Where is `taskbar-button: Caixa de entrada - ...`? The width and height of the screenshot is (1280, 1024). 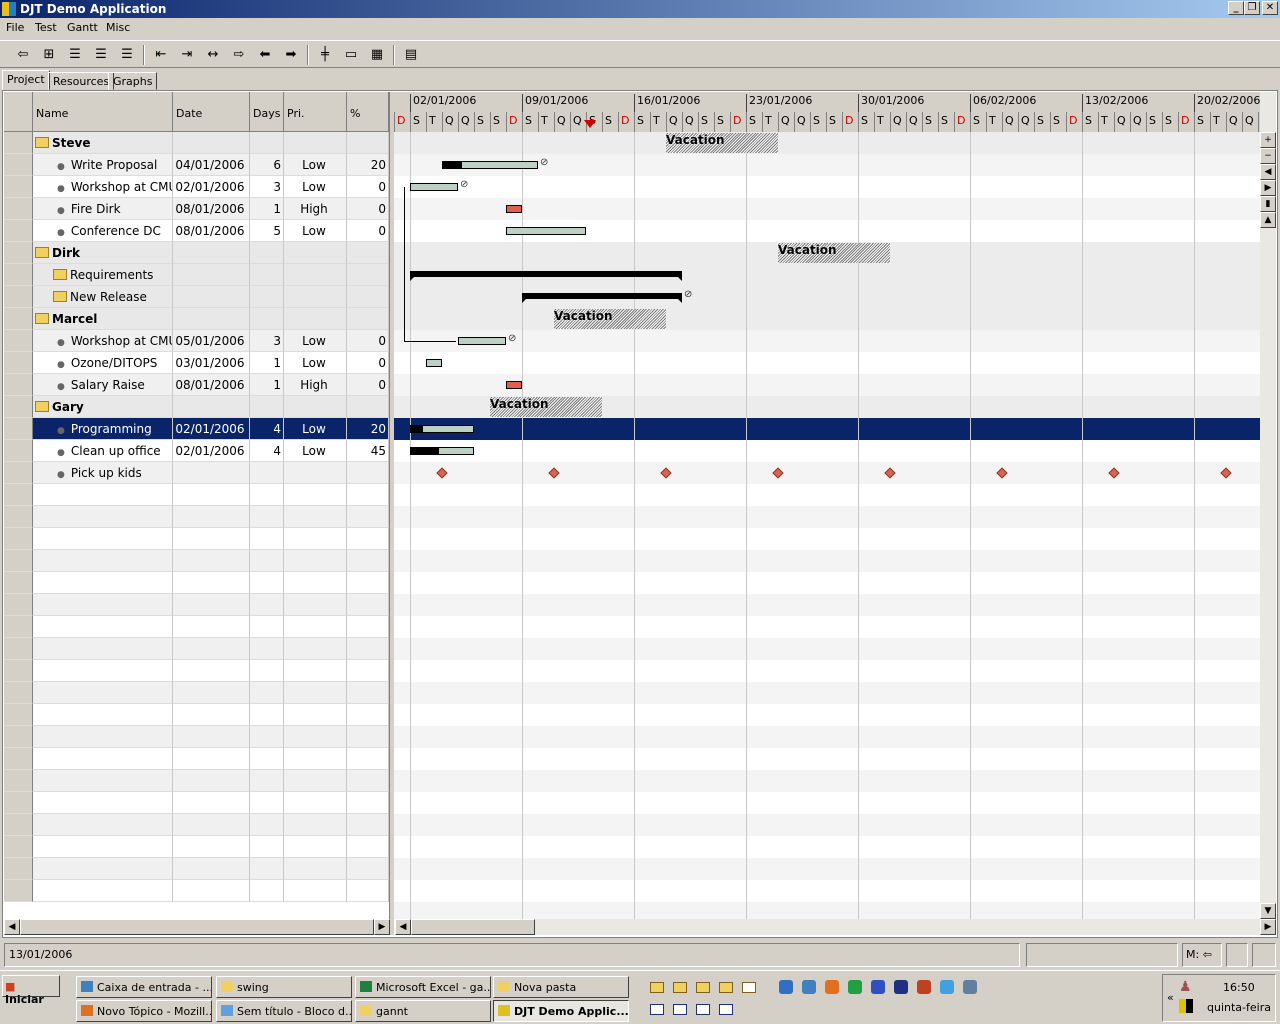 taskbar-button: Caixa de entrada - ... is located at coordinates (144, 987).